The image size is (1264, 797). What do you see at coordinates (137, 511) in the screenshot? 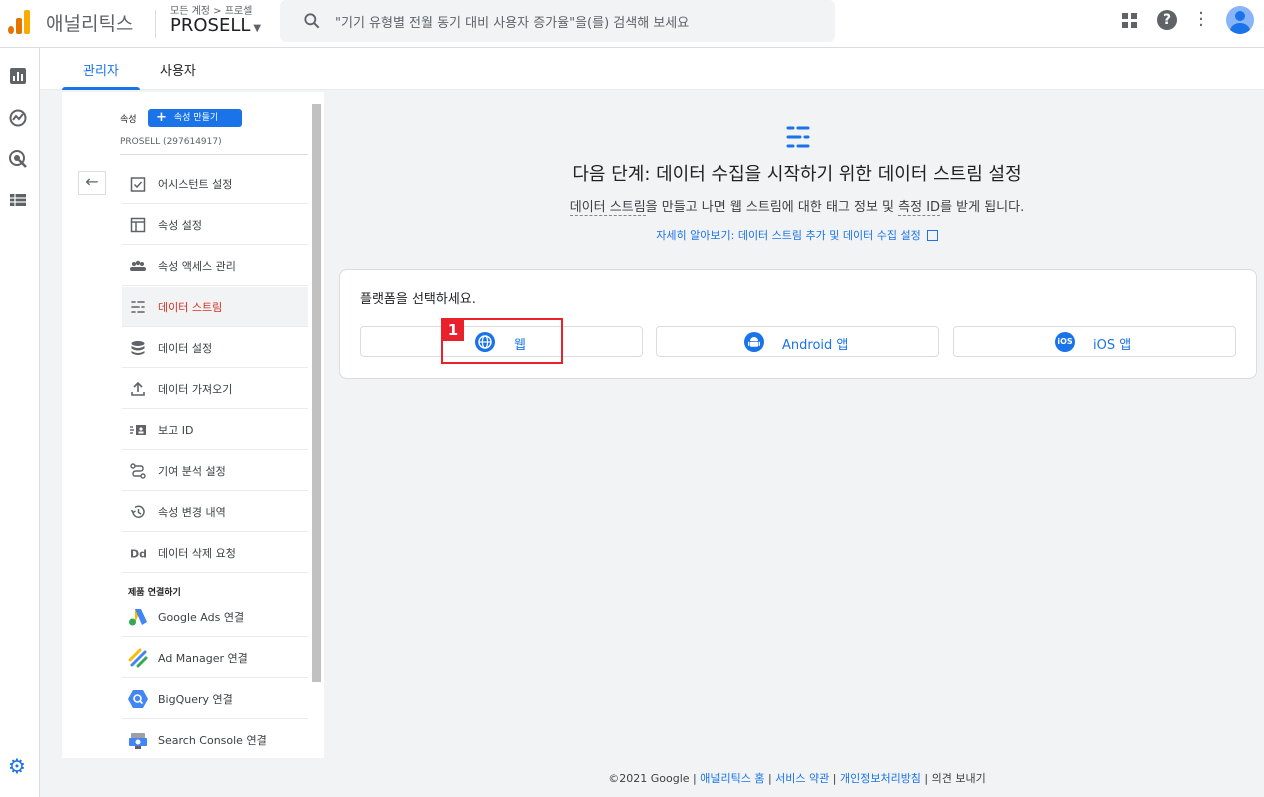
I see `history-icon` at bounding box center [137, 511].